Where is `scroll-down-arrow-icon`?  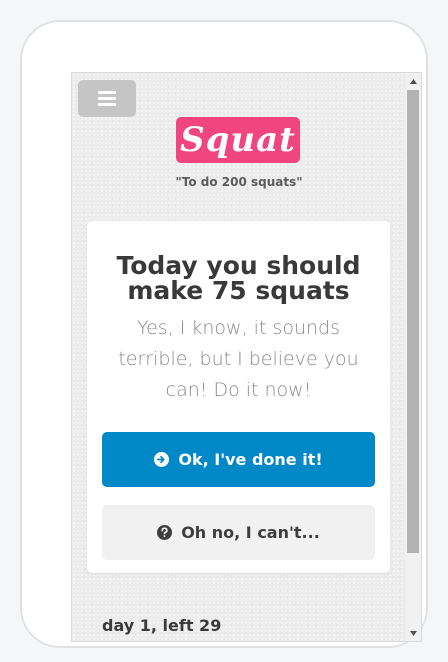 scroll-down-arrow-icon is located at coordinates (413, 633).